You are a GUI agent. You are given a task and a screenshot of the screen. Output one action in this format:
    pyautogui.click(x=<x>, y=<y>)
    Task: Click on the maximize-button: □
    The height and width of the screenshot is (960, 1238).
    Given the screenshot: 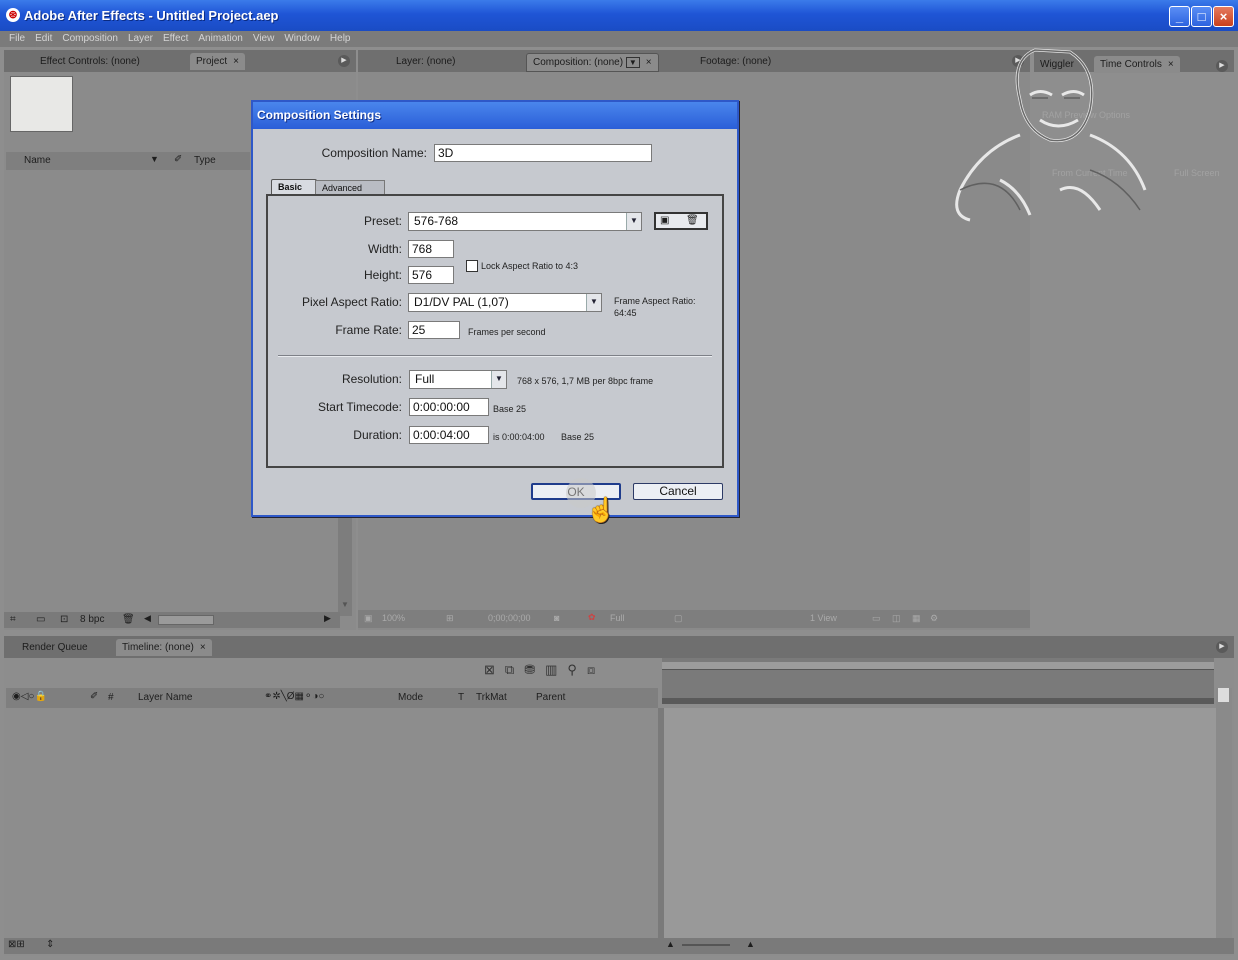 What is the action you would take?
    pyautogui.click(x=1201, y=16)
    